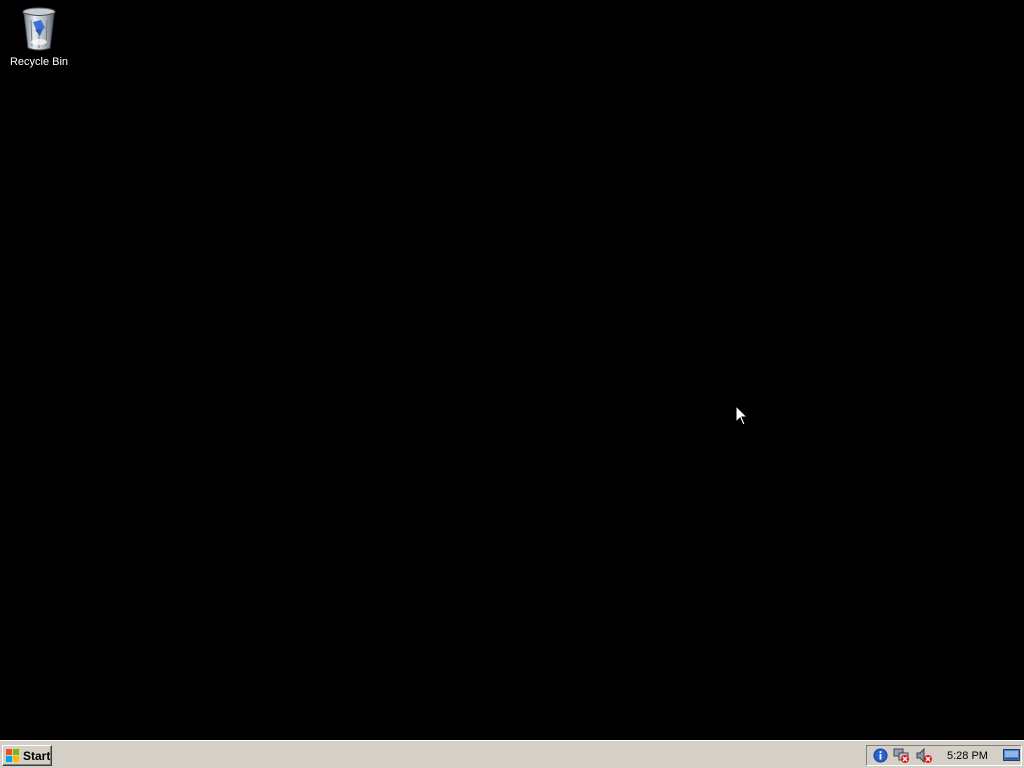  Describe the element at coordinates (742, 415) in the screenshot. I see `mouse-pointer-icon` at that location.